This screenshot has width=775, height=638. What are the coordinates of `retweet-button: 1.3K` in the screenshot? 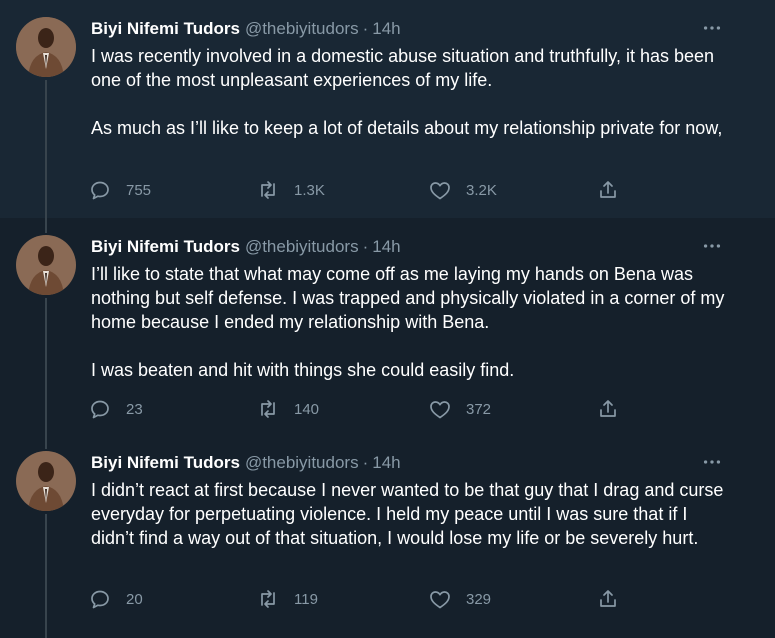 It's located at (290, 190).